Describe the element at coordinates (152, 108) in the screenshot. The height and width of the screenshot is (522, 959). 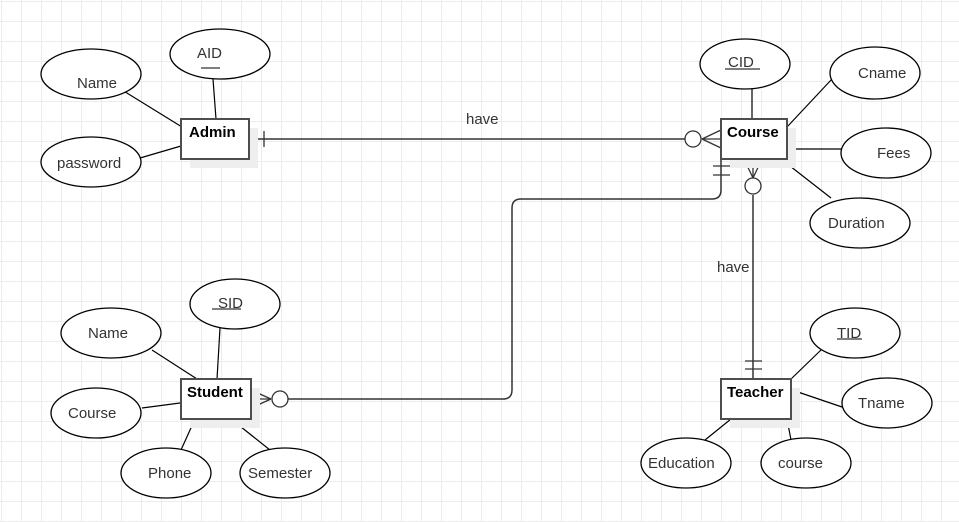
I see `connector-admin-name` at that location.